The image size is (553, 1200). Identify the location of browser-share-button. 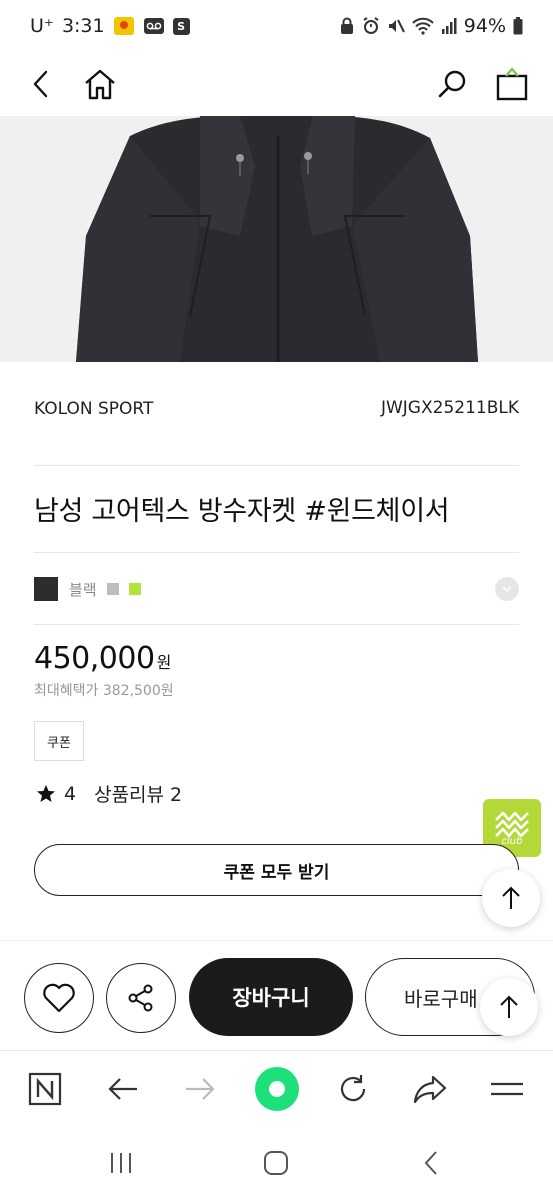
(430, 1089).